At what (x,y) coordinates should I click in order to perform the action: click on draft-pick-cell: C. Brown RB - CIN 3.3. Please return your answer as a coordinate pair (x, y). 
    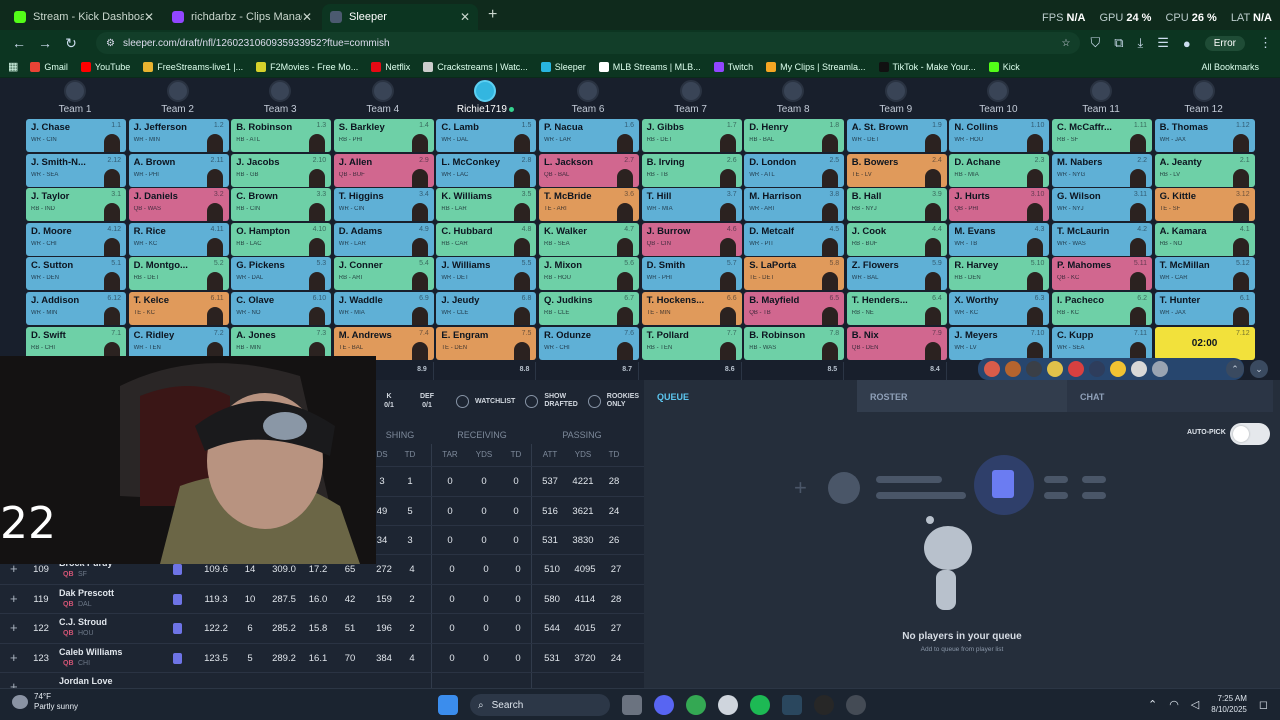
    Looking at the image, I should click on (281, 205).